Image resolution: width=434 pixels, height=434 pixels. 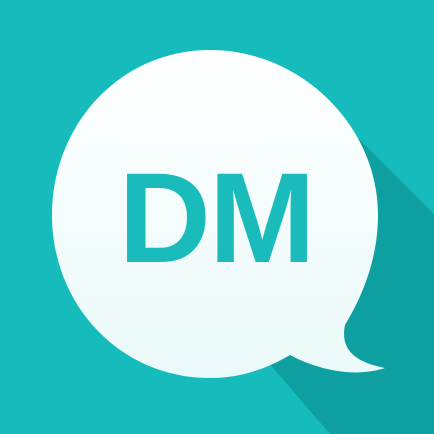 I want to click on logo-text: DM, so click(x=215, y=218).